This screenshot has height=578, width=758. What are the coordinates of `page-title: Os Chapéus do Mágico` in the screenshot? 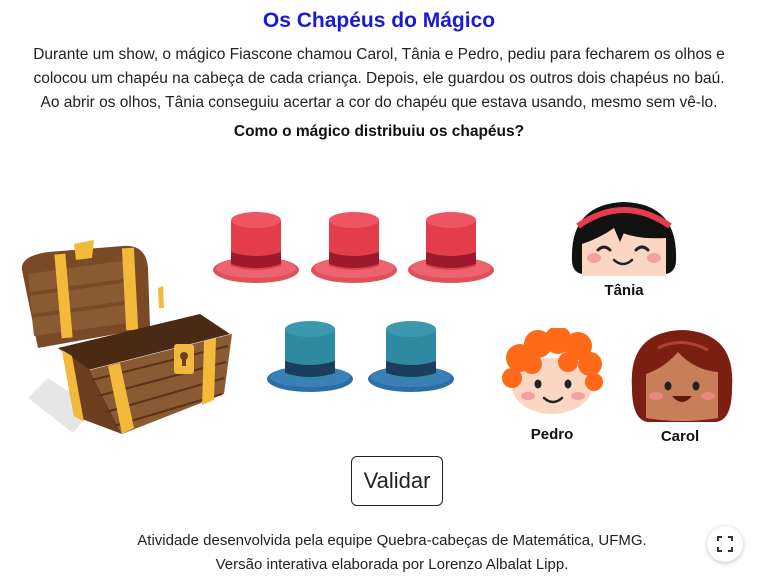 It's located at (379, 20).